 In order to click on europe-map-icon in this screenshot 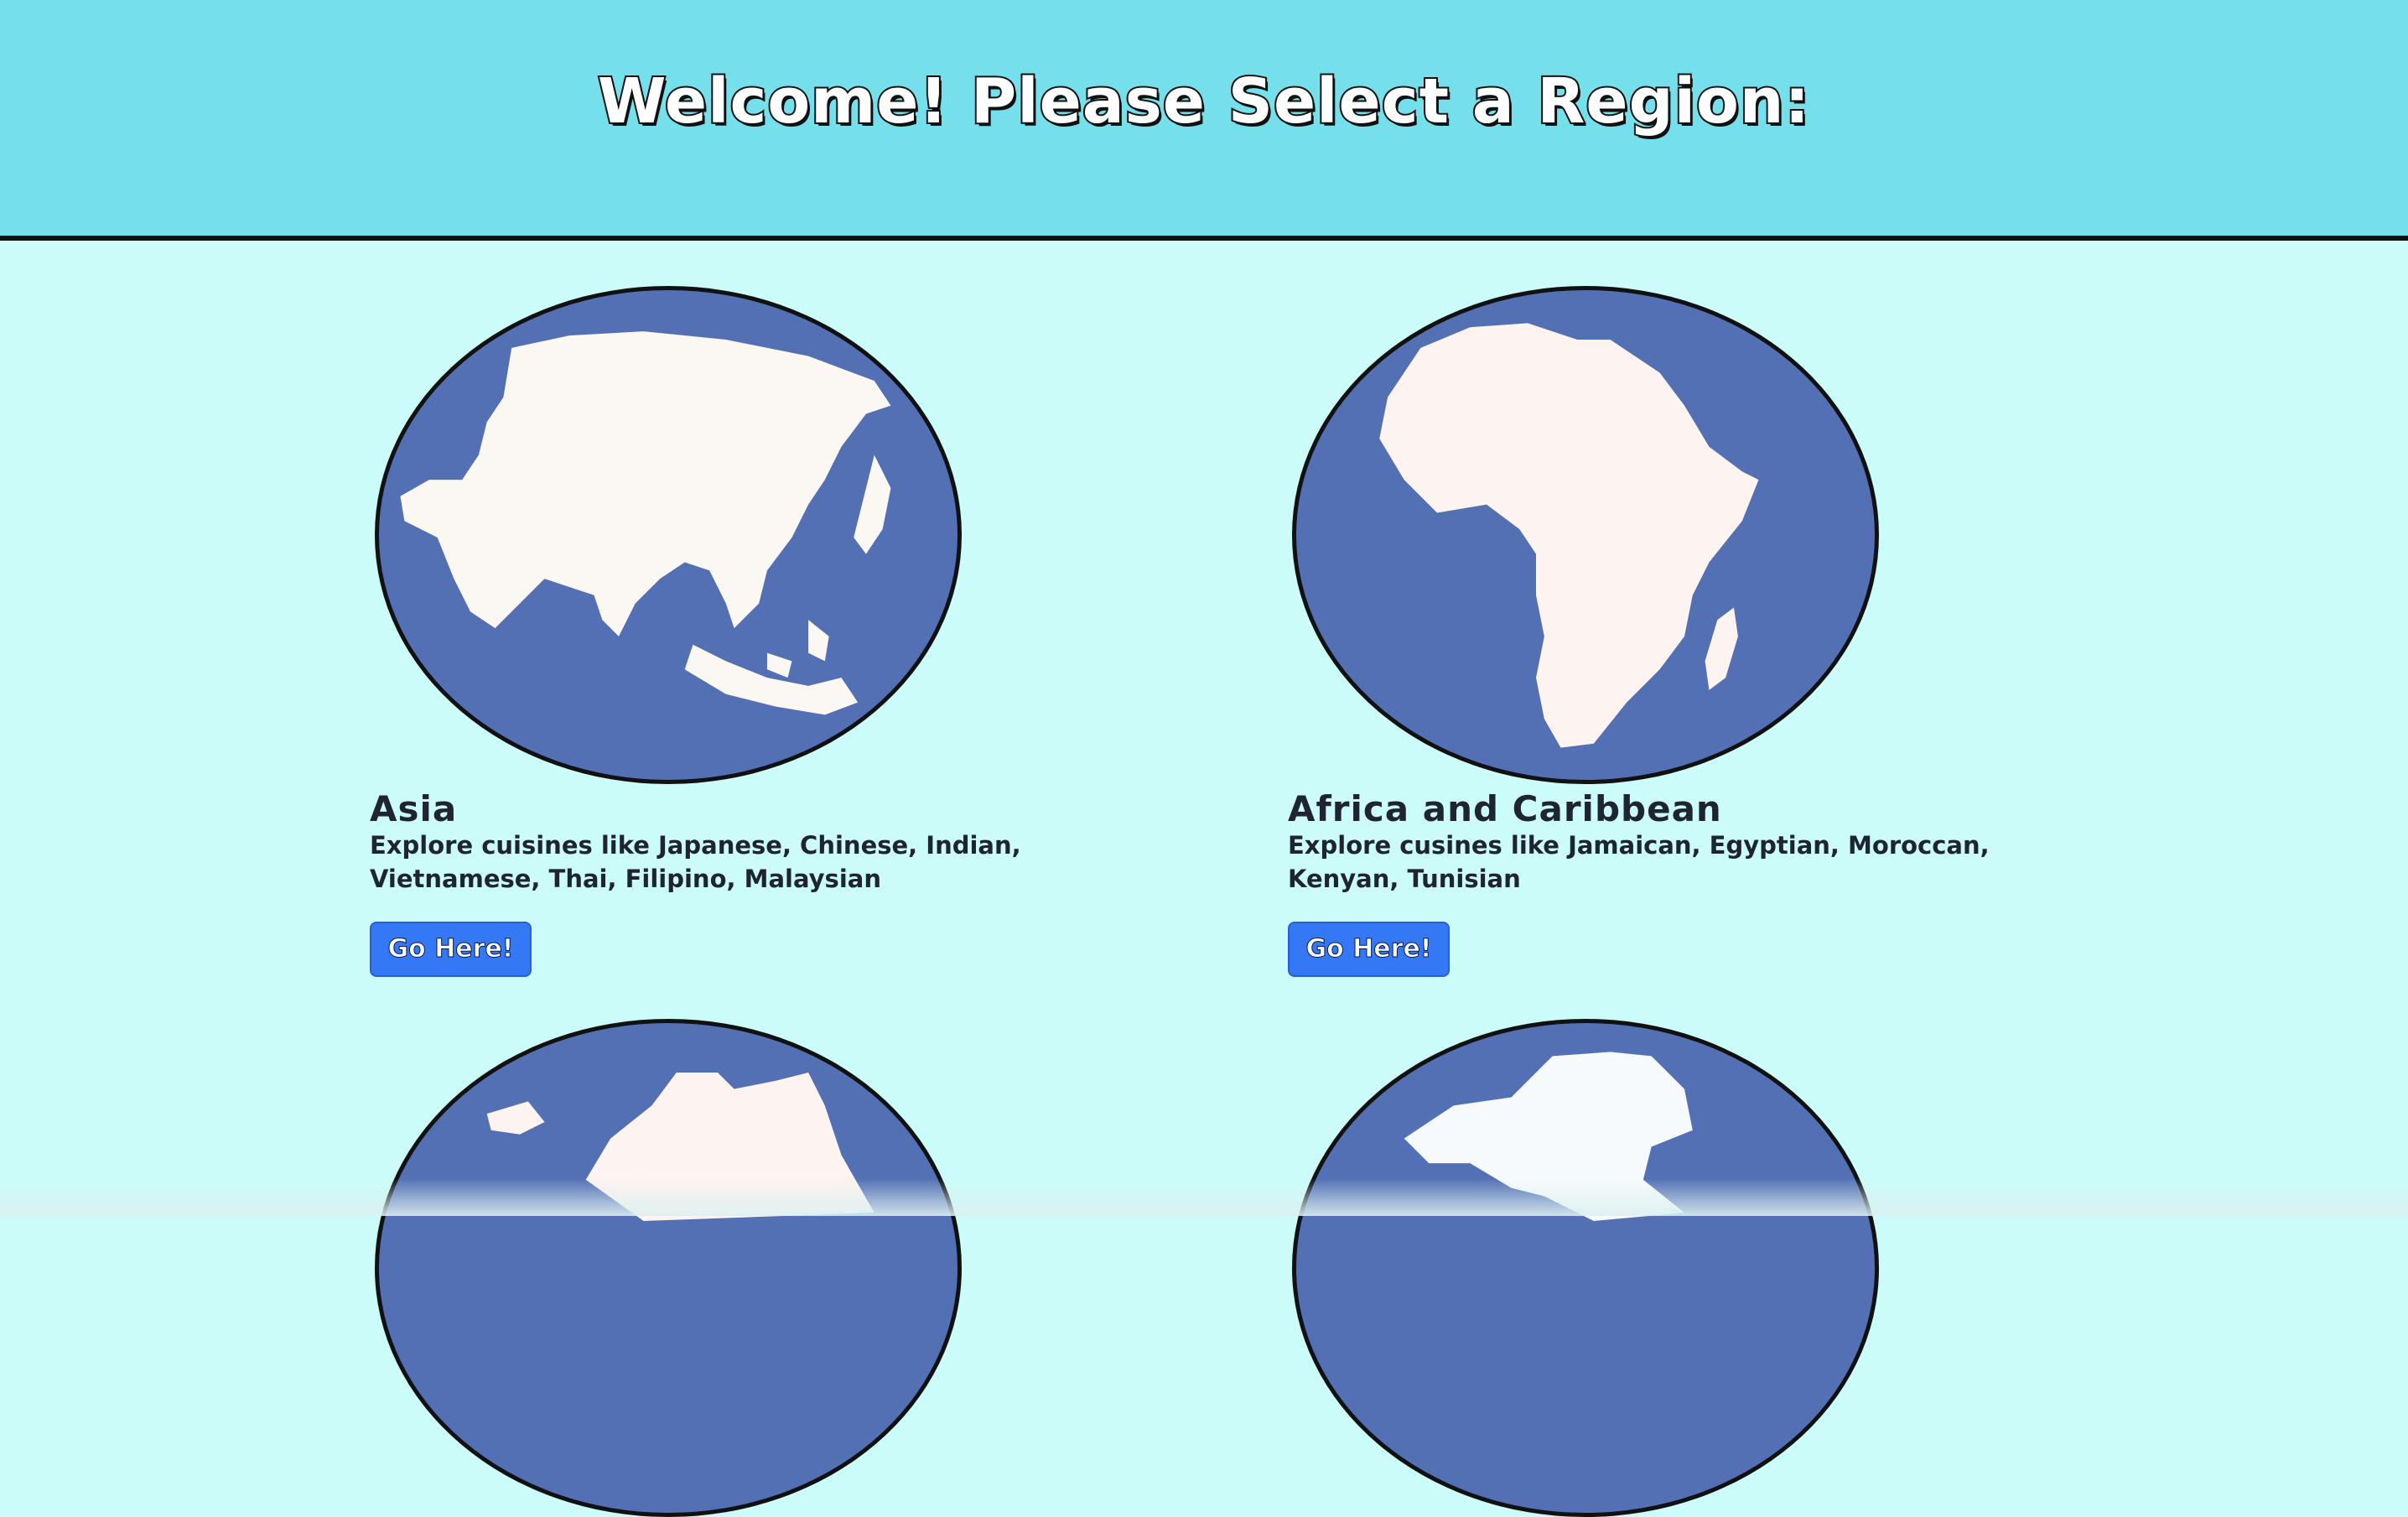, I will do `click(668, 1268)`.